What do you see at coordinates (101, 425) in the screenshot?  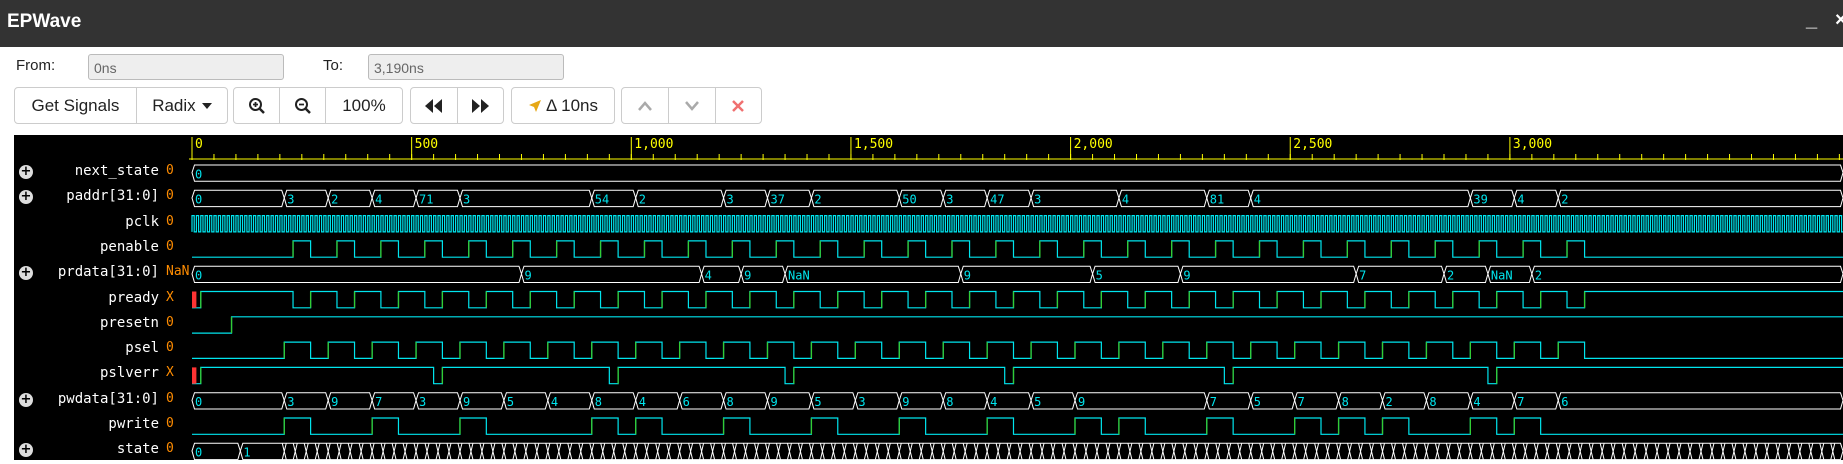 I see `signal-row-pwrite: pwrite 0` at bounding box center [101, 425].